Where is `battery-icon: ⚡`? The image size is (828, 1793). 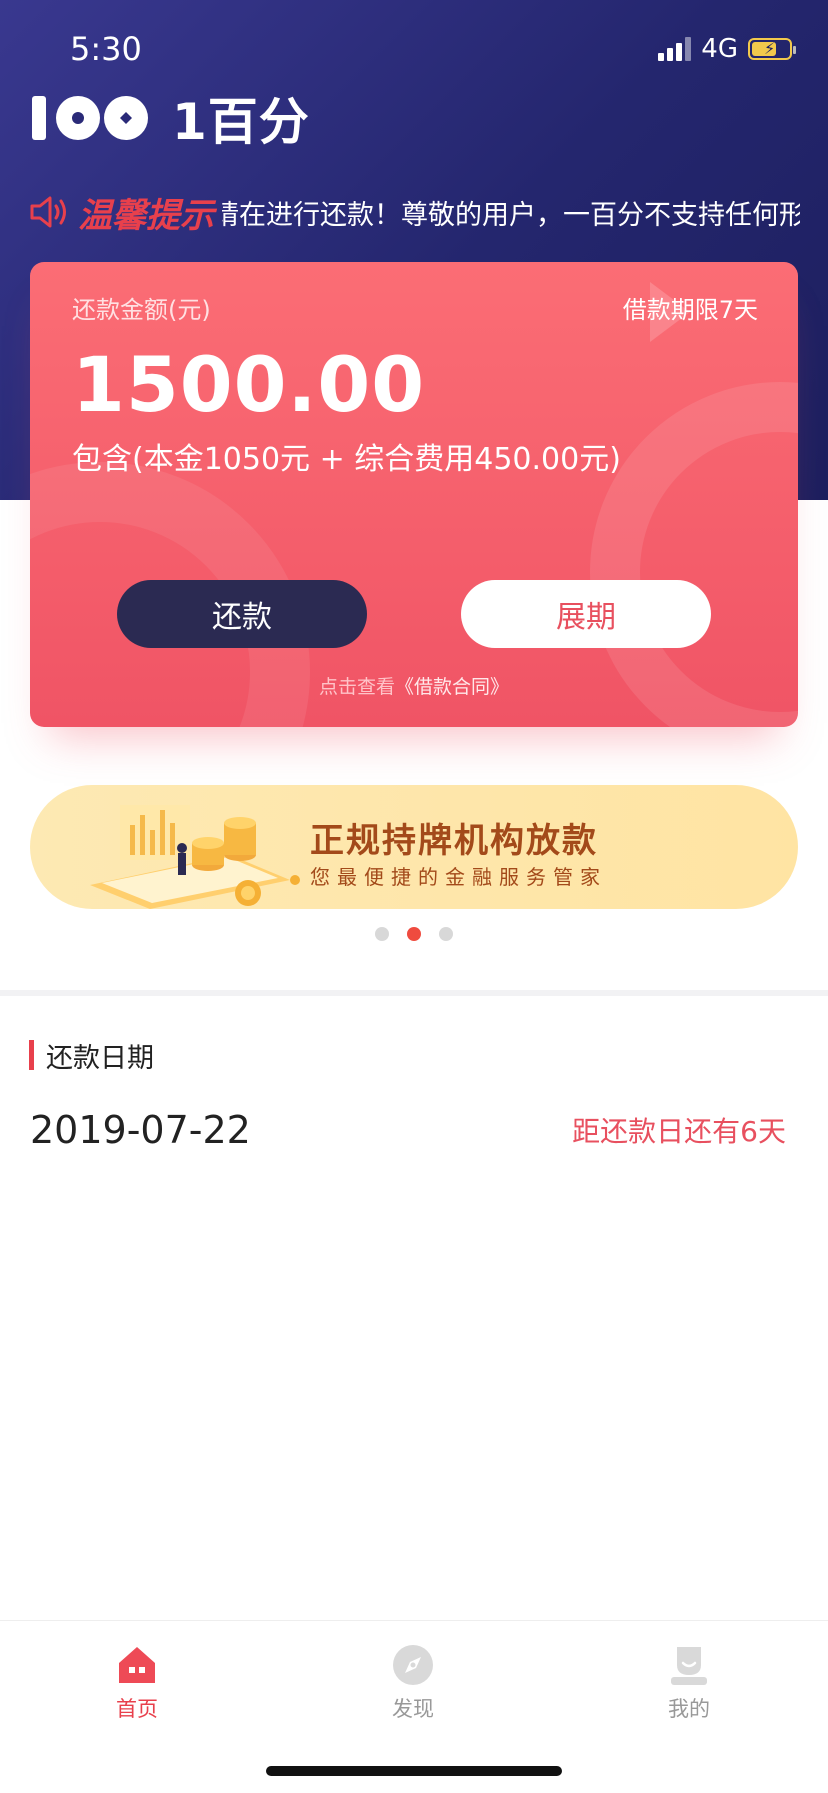
battery-icon: ⚡ is located at coordinates (772, 49).